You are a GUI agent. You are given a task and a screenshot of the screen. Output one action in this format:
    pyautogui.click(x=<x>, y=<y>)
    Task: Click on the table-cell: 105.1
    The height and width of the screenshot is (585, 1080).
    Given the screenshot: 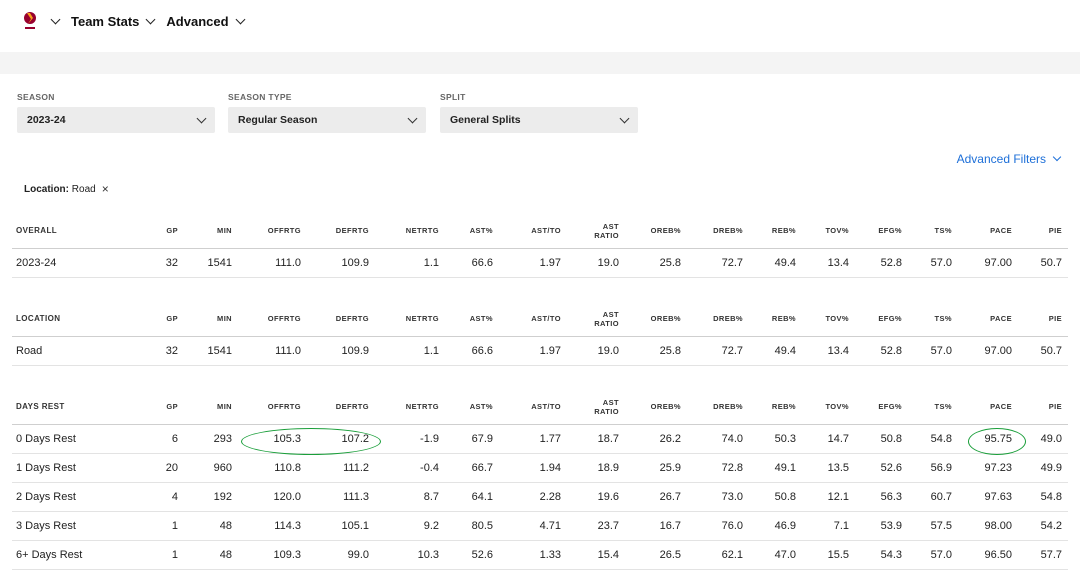 What is the action you would take?
    pyautogui.click(x=355, y=526)
    